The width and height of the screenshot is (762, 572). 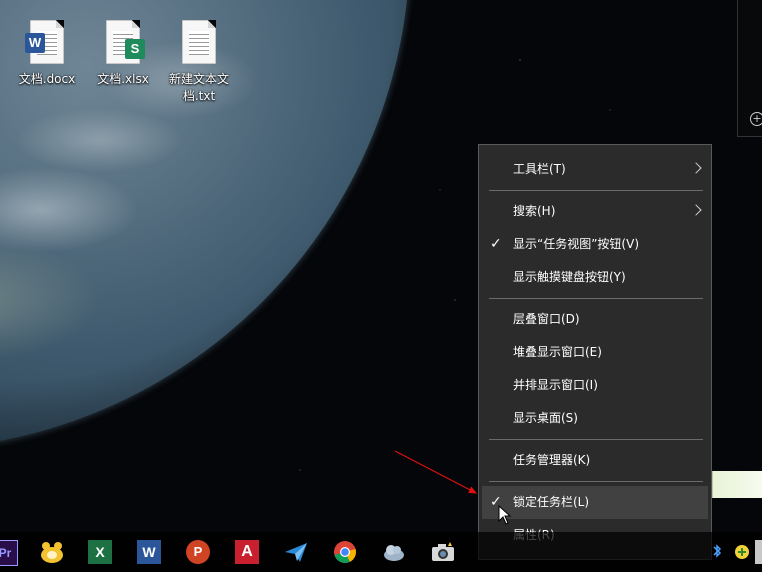 What do you see at coordinates (247, 552) in the screenshot?
I see `autocad-icon: A` at bounding box center [247, 552].